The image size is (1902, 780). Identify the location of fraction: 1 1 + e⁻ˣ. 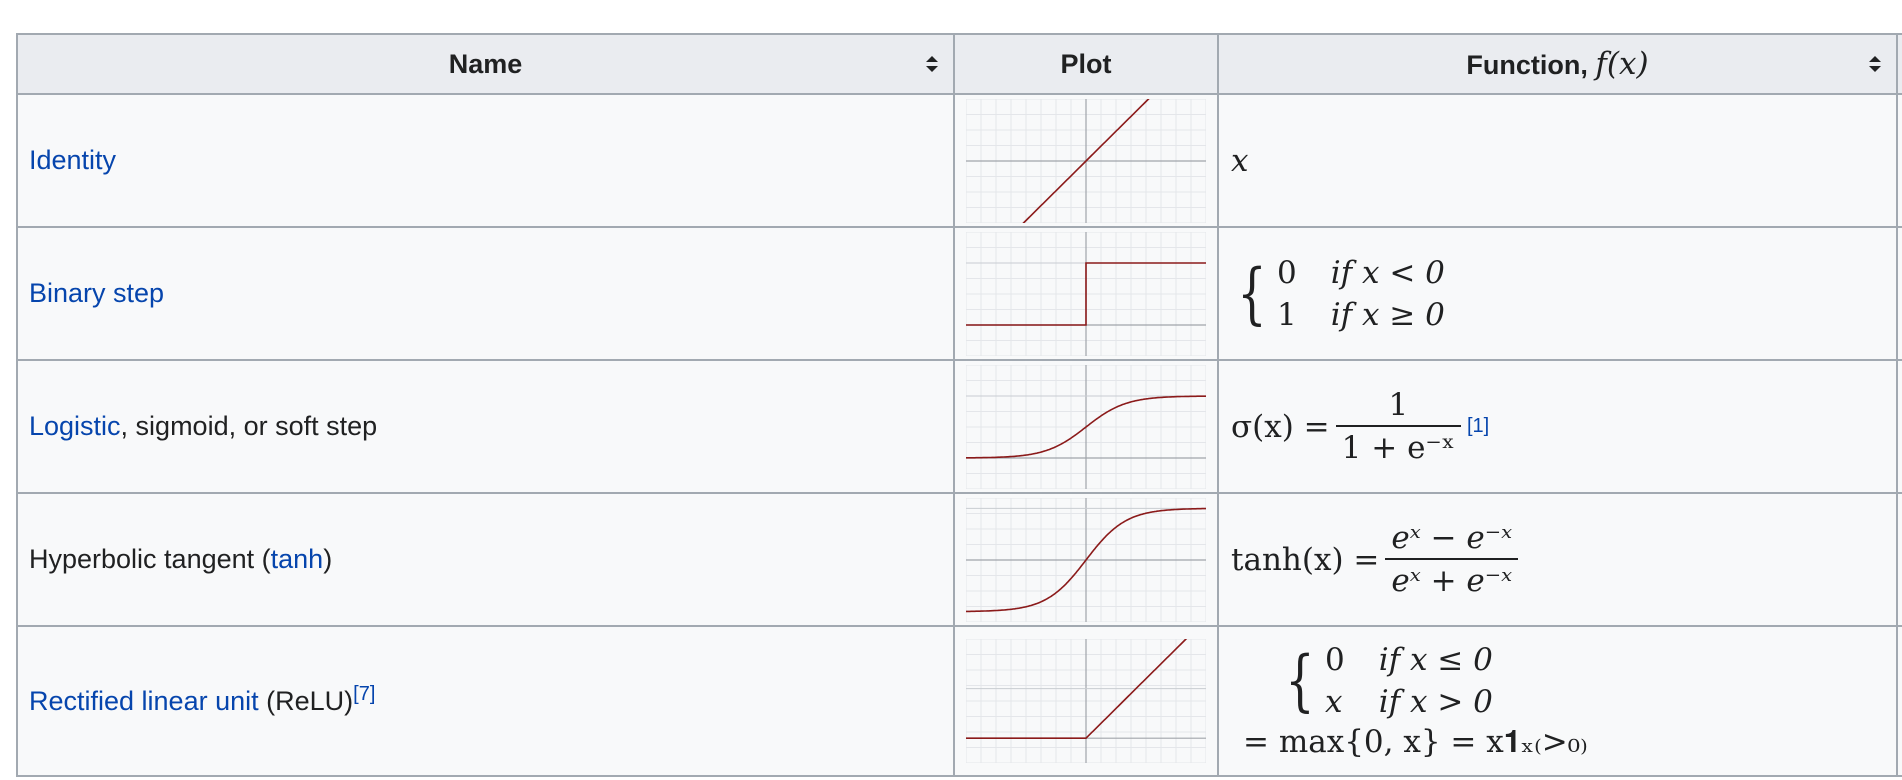
(1398, 427).